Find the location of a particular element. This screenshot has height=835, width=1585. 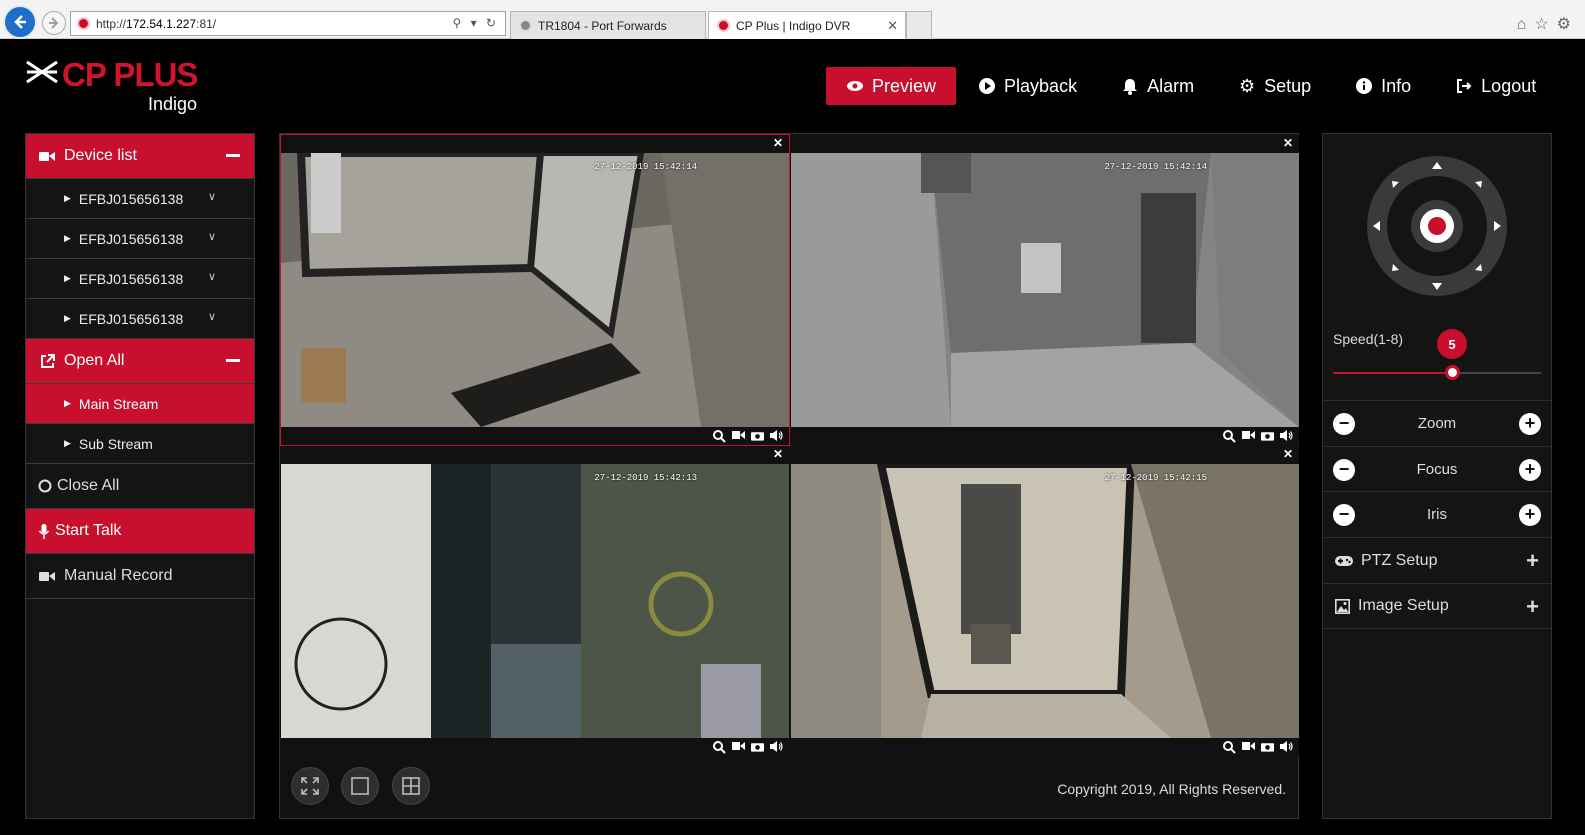

manual-record-label: Manual Record is located at coordinates (118, 575).